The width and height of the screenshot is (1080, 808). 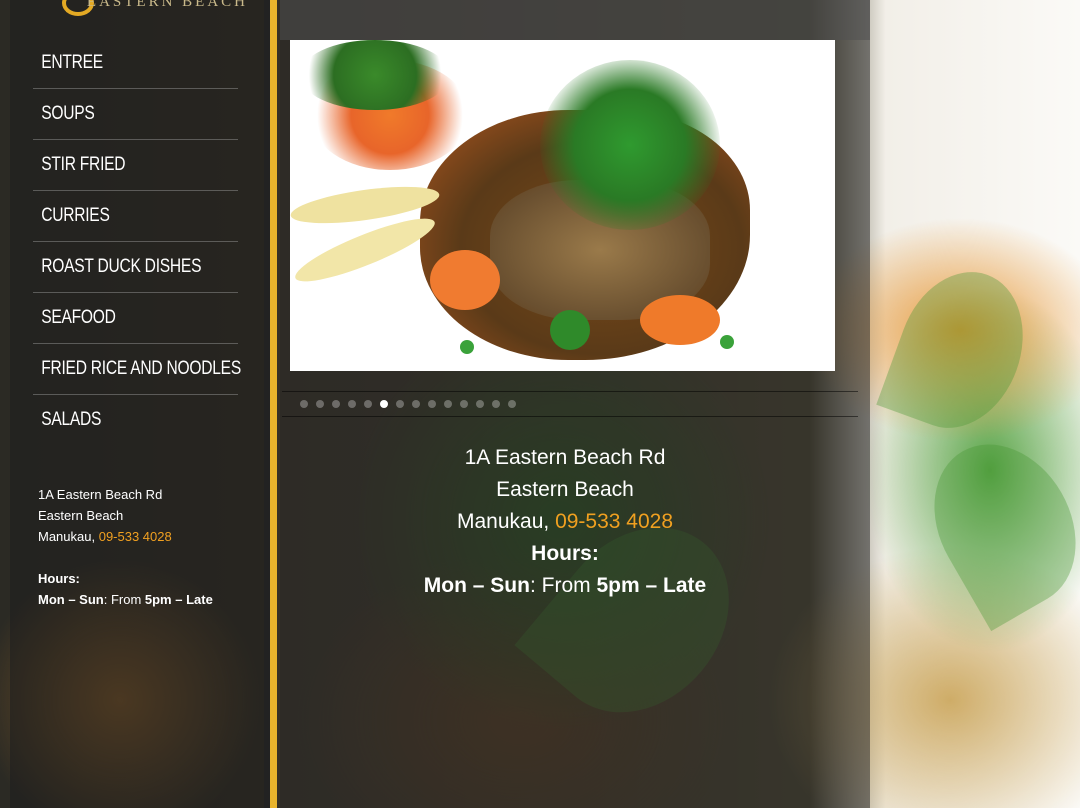 I want to click on sidebar-hours-time: 5pm – Late, so click(x=178, y=599).